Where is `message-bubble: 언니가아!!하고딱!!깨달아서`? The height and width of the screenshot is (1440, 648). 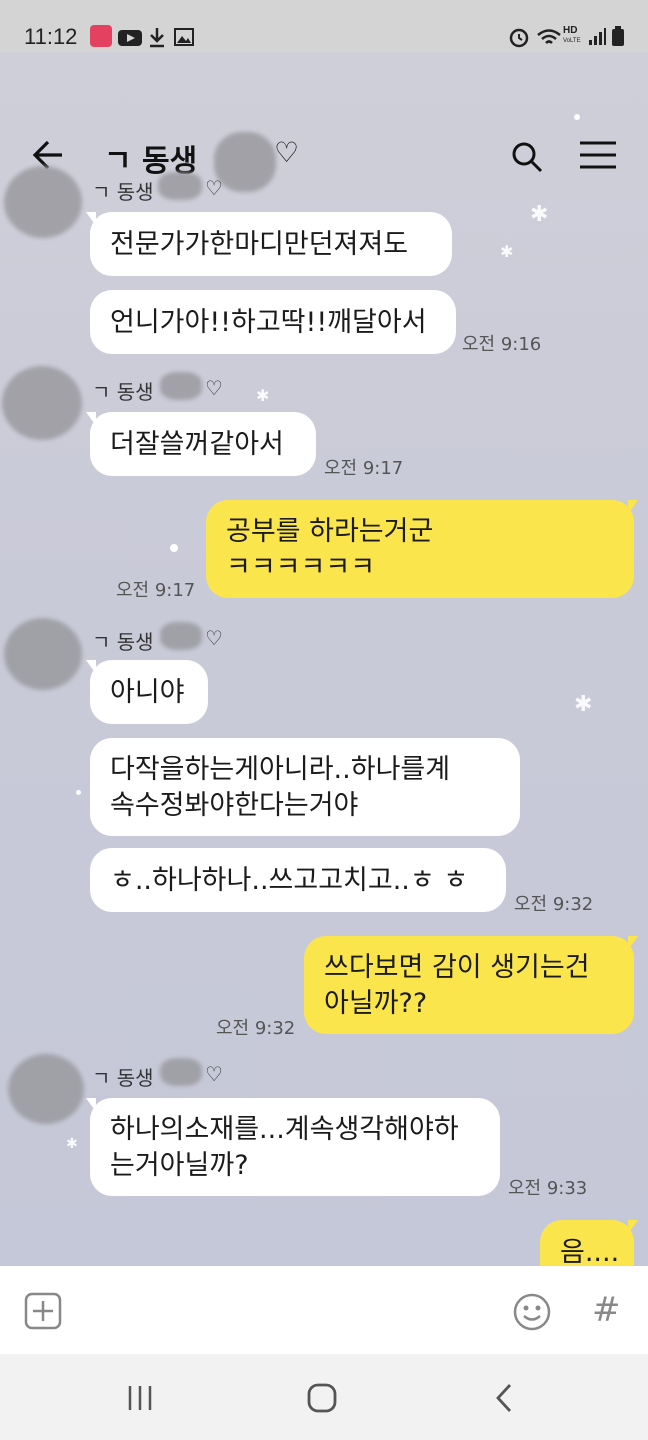 message-bubble: 언니가아!!하고딱!!깨달아서 is located at coordinates (273, 322).